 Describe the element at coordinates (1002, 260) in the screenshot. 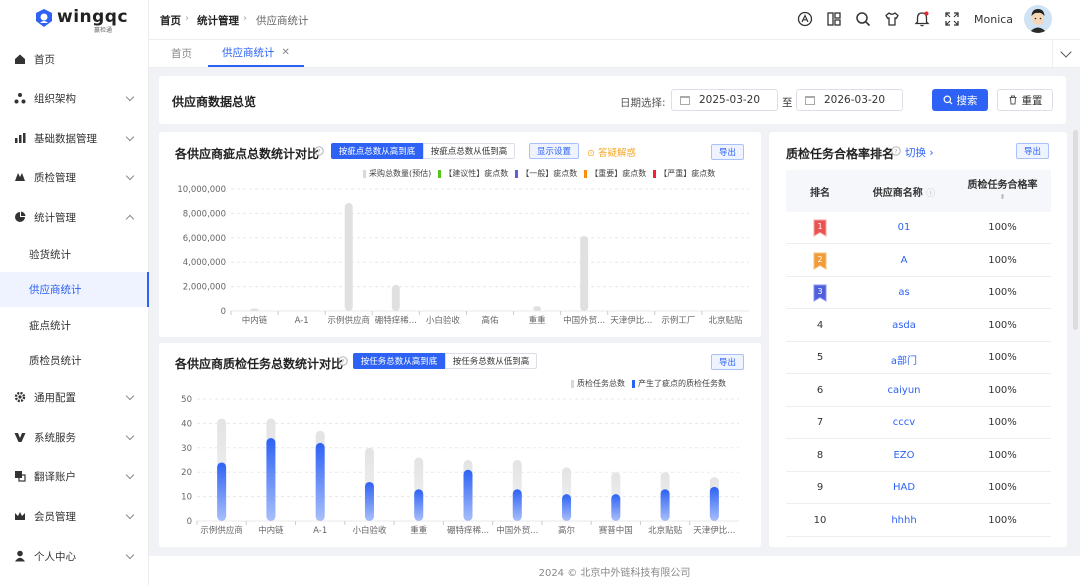

I see `pass-rate: 100%` at that location.